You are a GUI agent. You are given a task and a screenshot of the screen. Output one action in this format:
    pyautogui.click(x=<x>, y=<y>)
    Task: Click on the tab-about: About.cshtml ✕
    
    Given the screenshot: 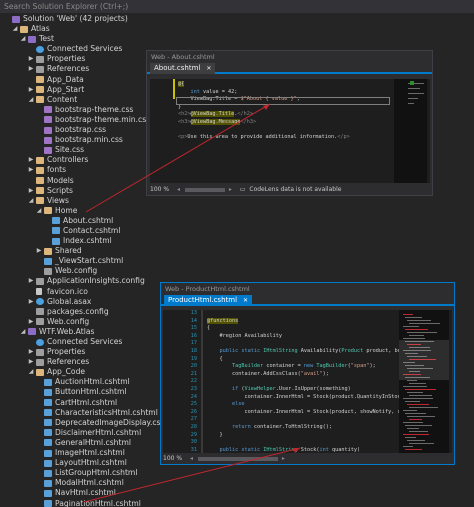 What is the action you would take?
    pyautogui.click(x=183, y=68)
    